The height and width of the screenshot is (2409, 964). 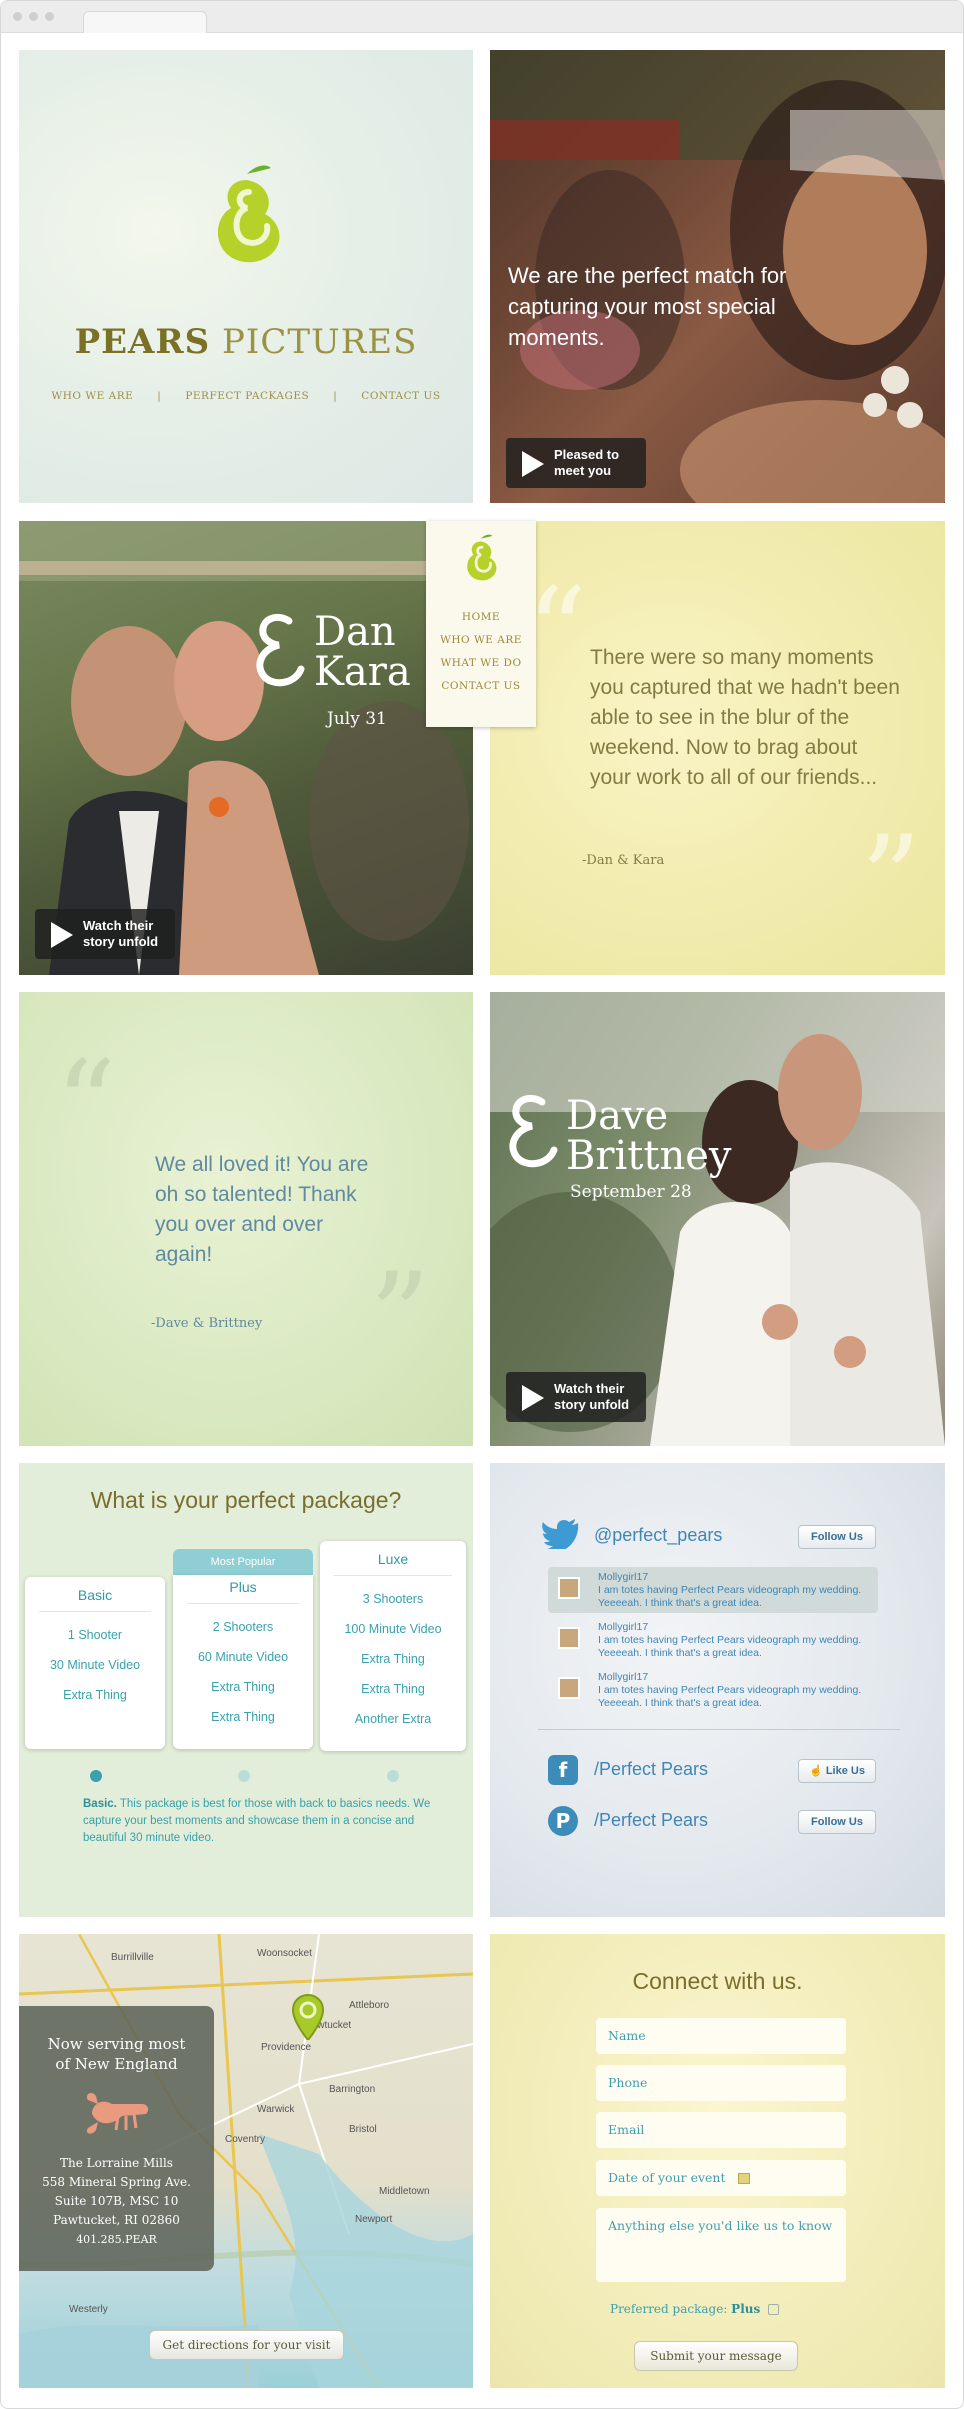 I want to click on phone-field: Phone, so click(x=721, y=2083).